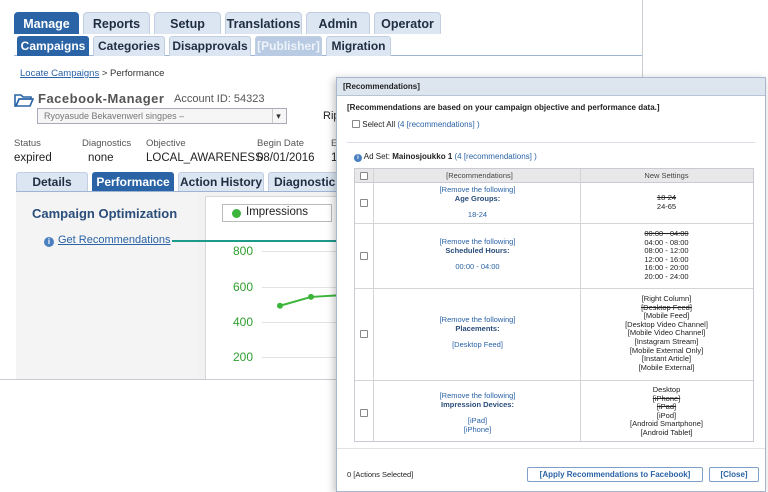  I want to click on account-select-value: Ryoyasude Bekavenwerl singpes –, so click(114, 116).